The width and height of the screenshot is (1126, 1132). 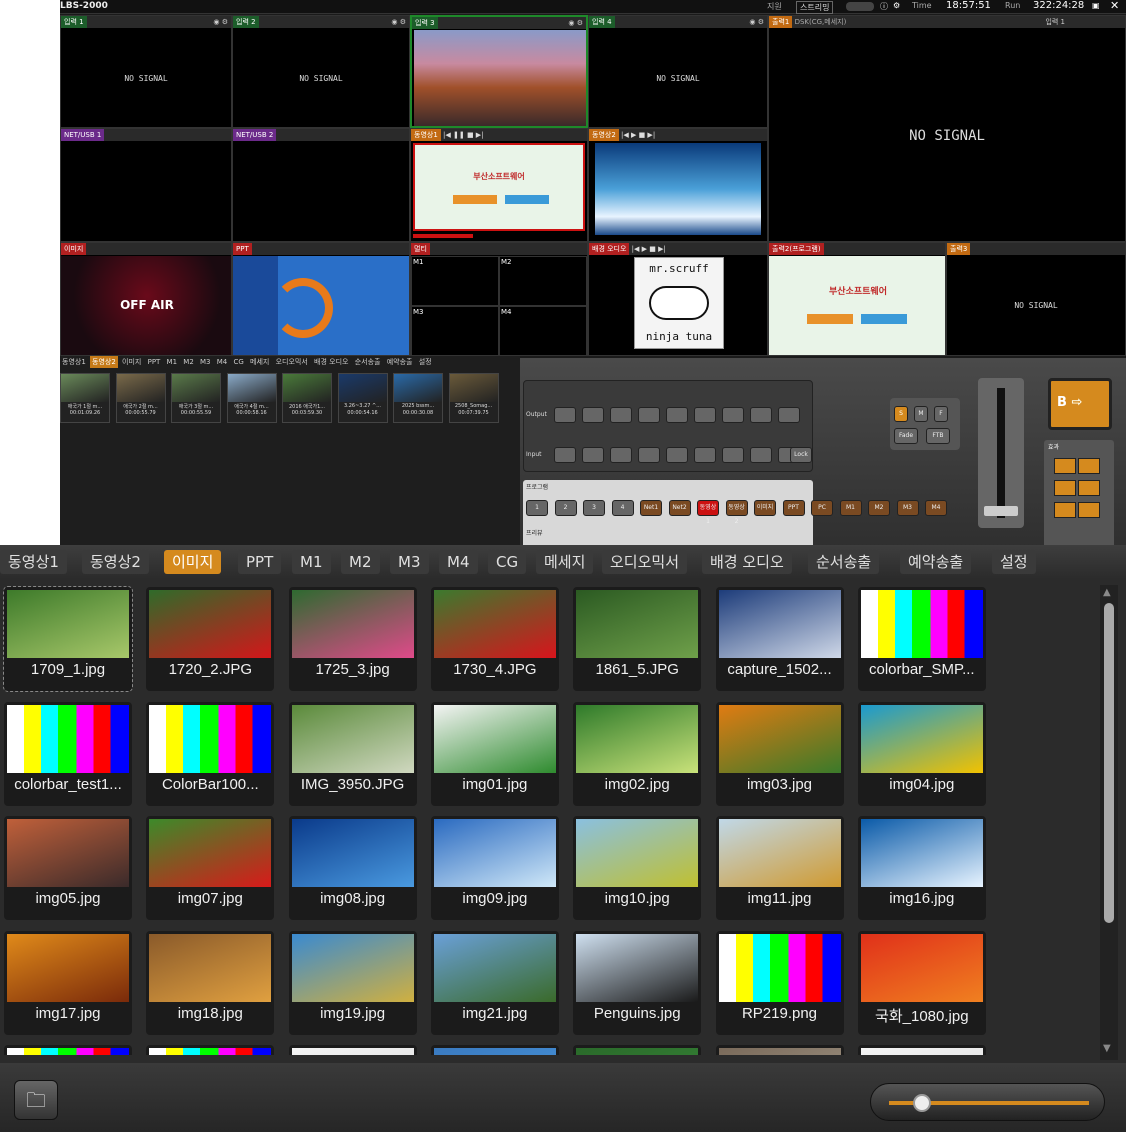 What do you see at coordinates (1114, 6) in the screenshot?
I see `close-icon: ✕` at bounding box center [1114, 6].